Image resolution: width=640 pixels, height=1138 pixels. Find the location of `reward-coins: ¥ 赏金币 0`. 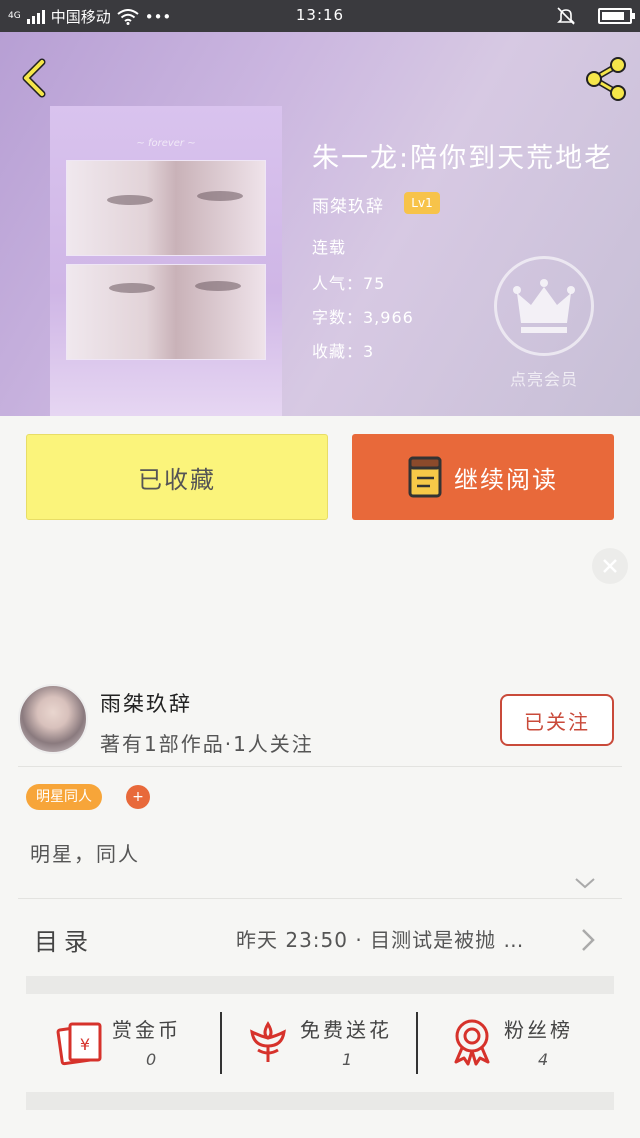

reward-coins: ¥ 赏金币 0 is located at coordinates (131, 1043).